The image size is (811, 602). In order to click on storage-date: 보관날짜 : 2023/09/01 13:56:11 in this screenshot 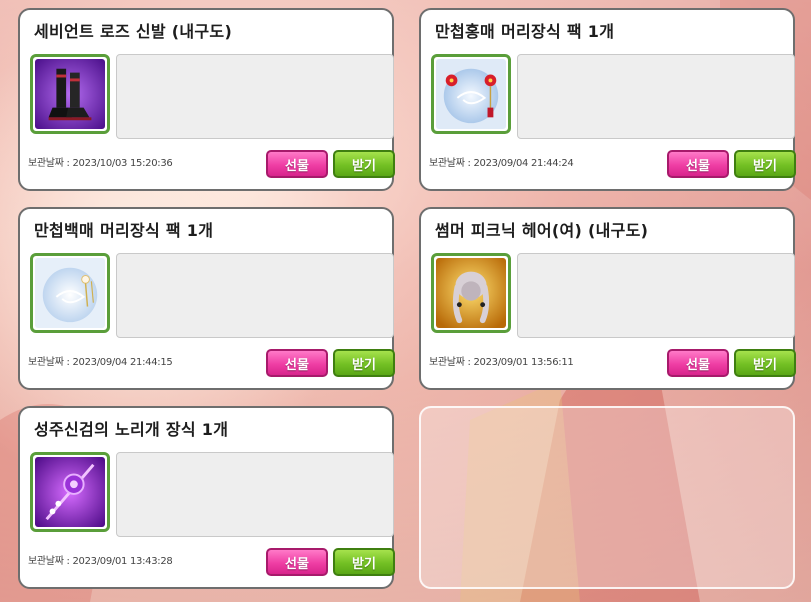, I will do `click(501, 360)`.